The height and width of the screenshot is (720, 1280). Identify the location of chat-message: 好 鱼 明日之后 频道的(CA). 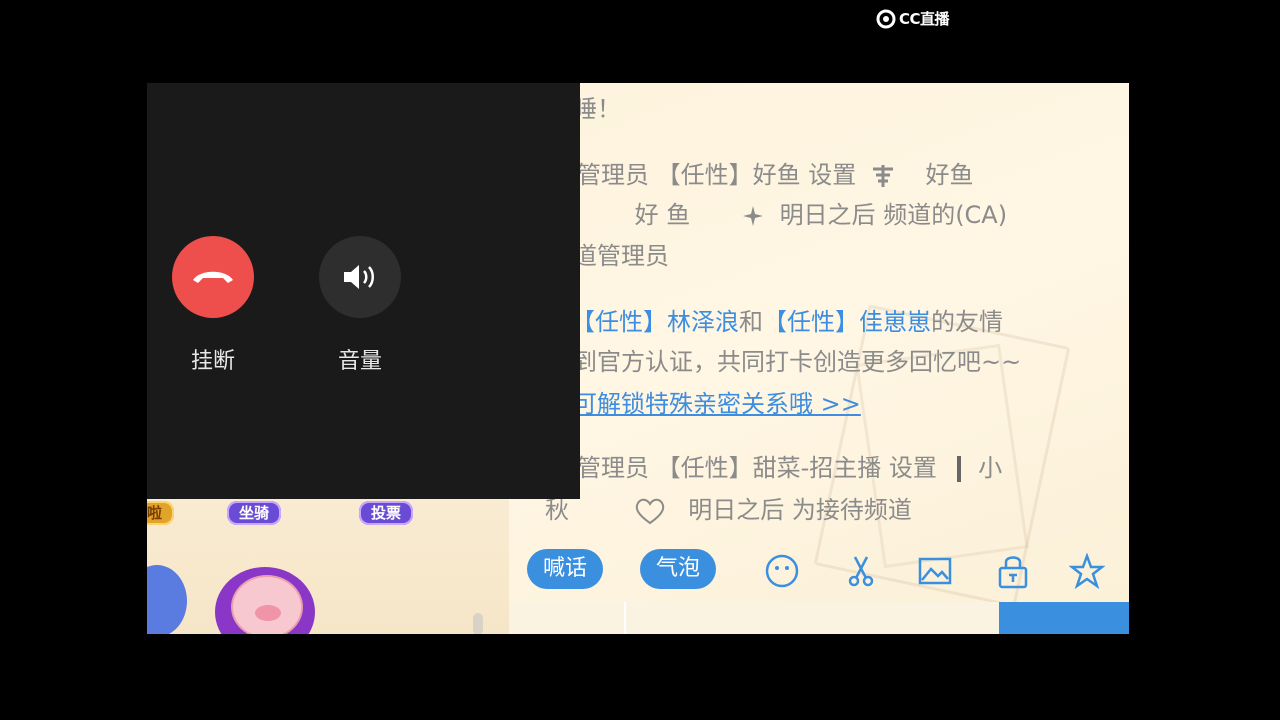
(788, 215).